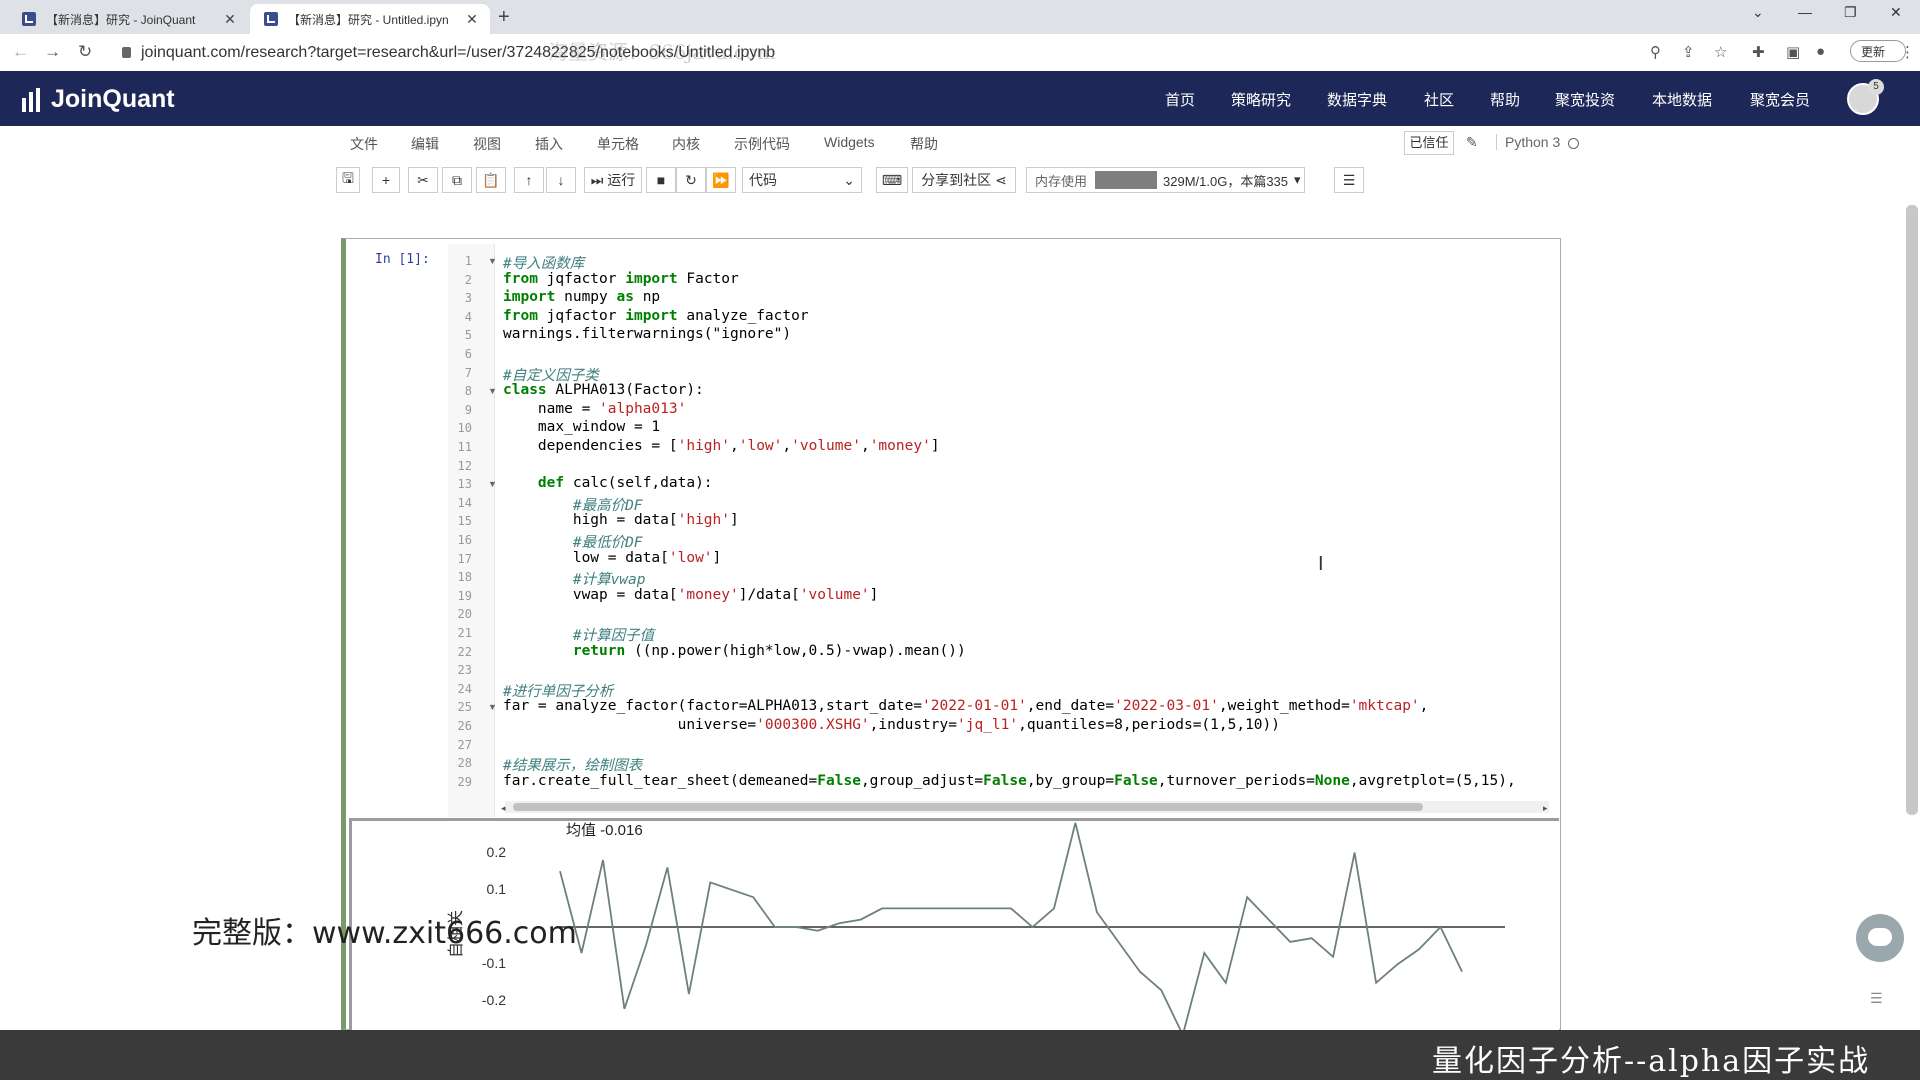  I want to click on restart-button: ↻, so click(691, 180).